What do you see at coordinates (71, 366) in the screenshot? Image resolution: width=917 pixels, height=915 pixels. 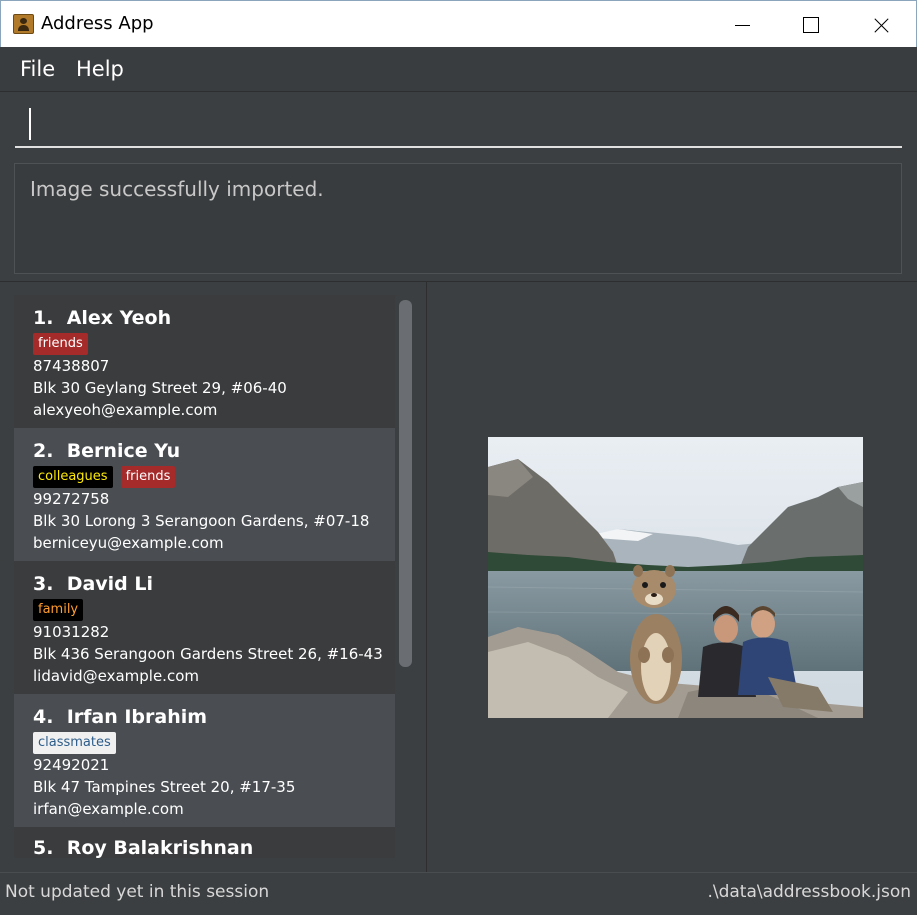 I see `person-phone: 87438807` at bounding box center [71, 366].